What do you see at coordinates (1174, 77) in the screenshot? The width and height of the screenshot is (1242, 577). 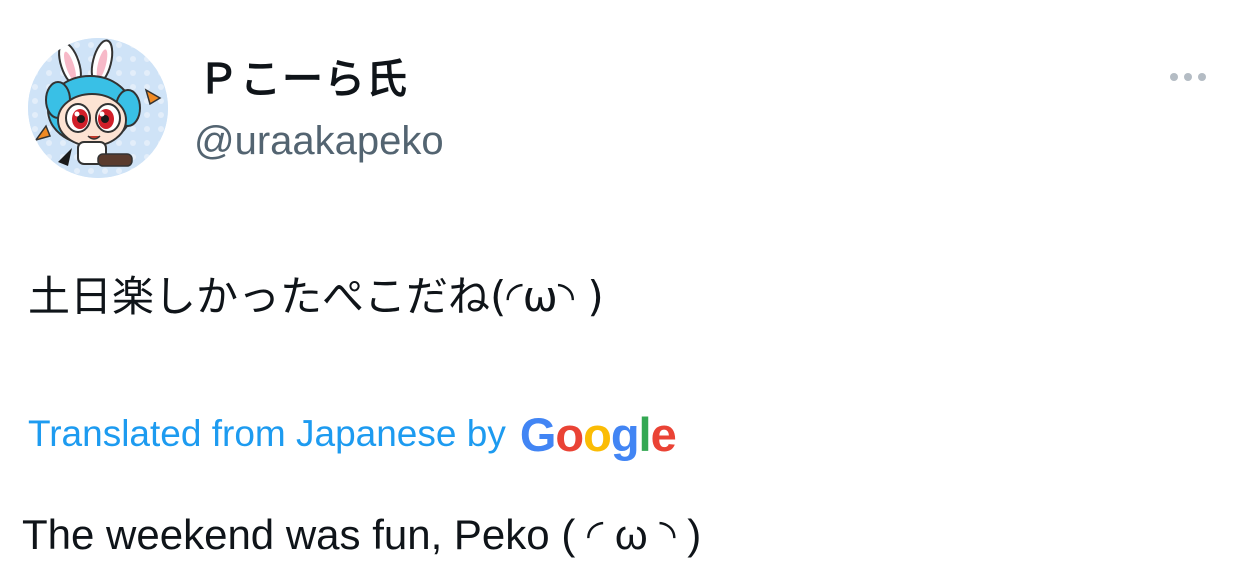 I see `more-horizontal-icon` at bounding box center [1174, 77].